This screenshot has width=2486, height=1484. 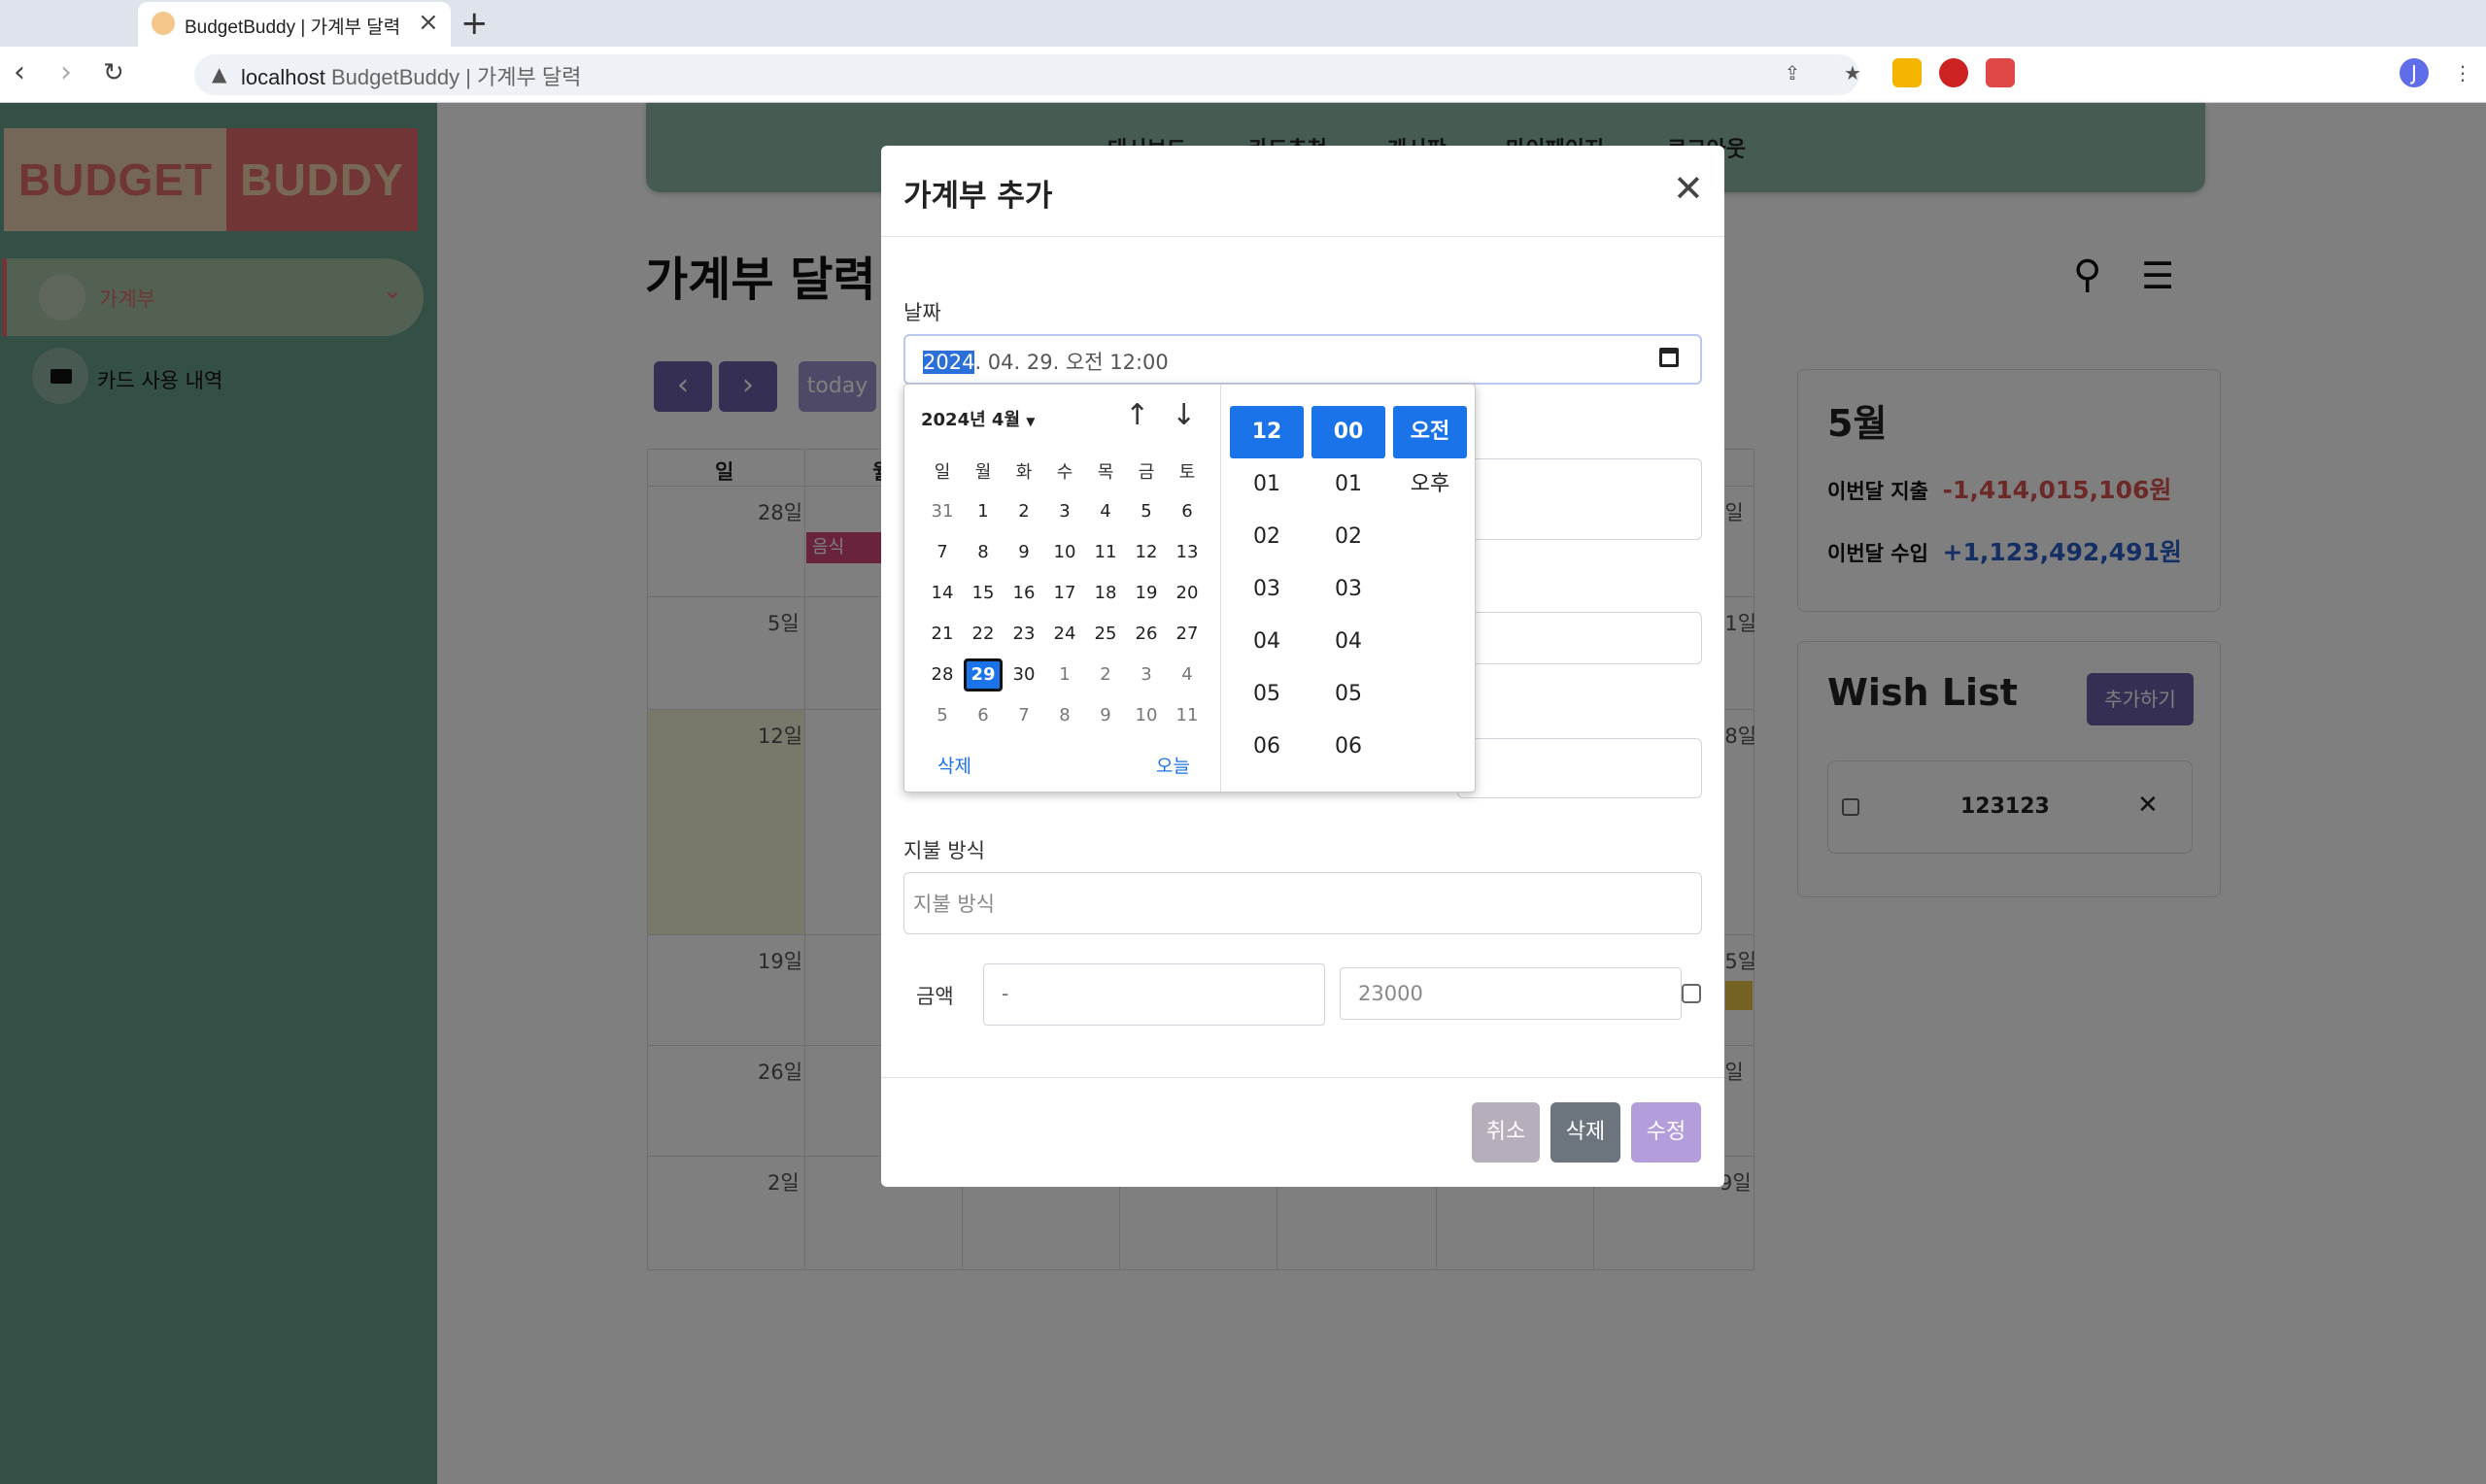 I want to click on picker-day: 16, so click(x=1024, y=593).